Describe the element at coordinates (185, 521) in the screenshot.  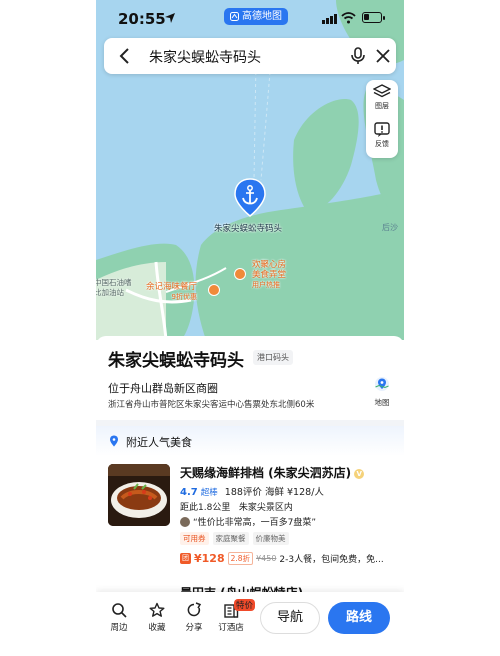
I see `reviewer-avatar` at that location.